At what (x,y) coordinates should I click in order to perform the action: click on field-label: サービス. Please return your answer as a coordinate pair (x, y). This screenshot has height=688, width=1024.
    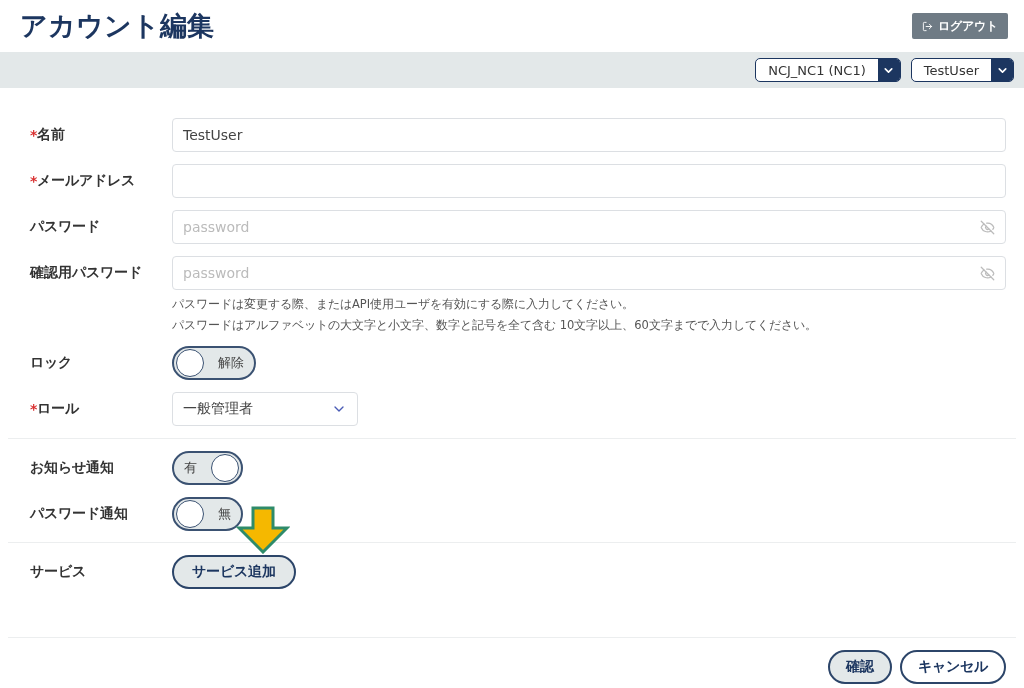
    Looking at the image, I should click on (58, 572).